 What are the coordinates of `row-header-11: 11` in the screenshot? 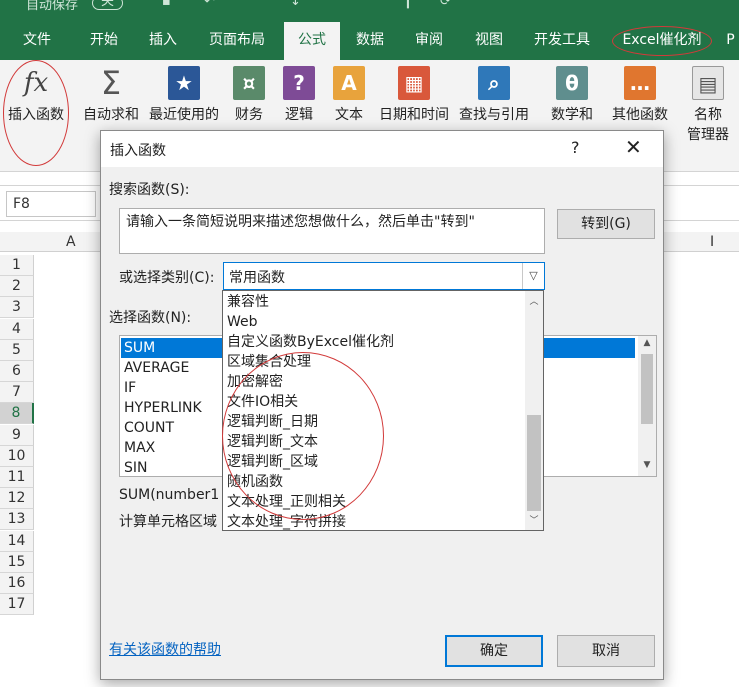 It's located at (17, 477).